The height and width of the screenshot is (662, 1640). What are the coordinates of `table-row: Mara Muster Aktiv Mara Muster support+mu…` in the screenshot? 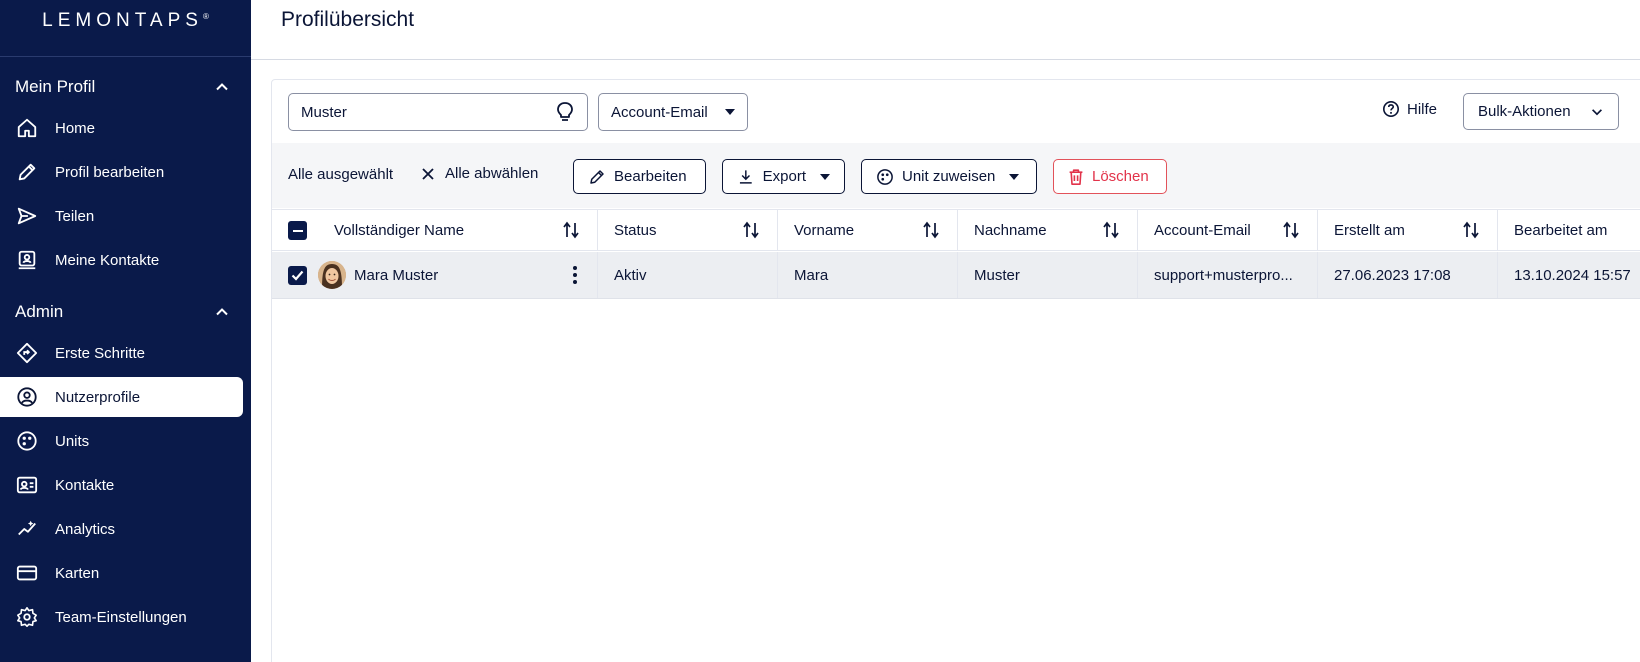 It's located at (956, 275).